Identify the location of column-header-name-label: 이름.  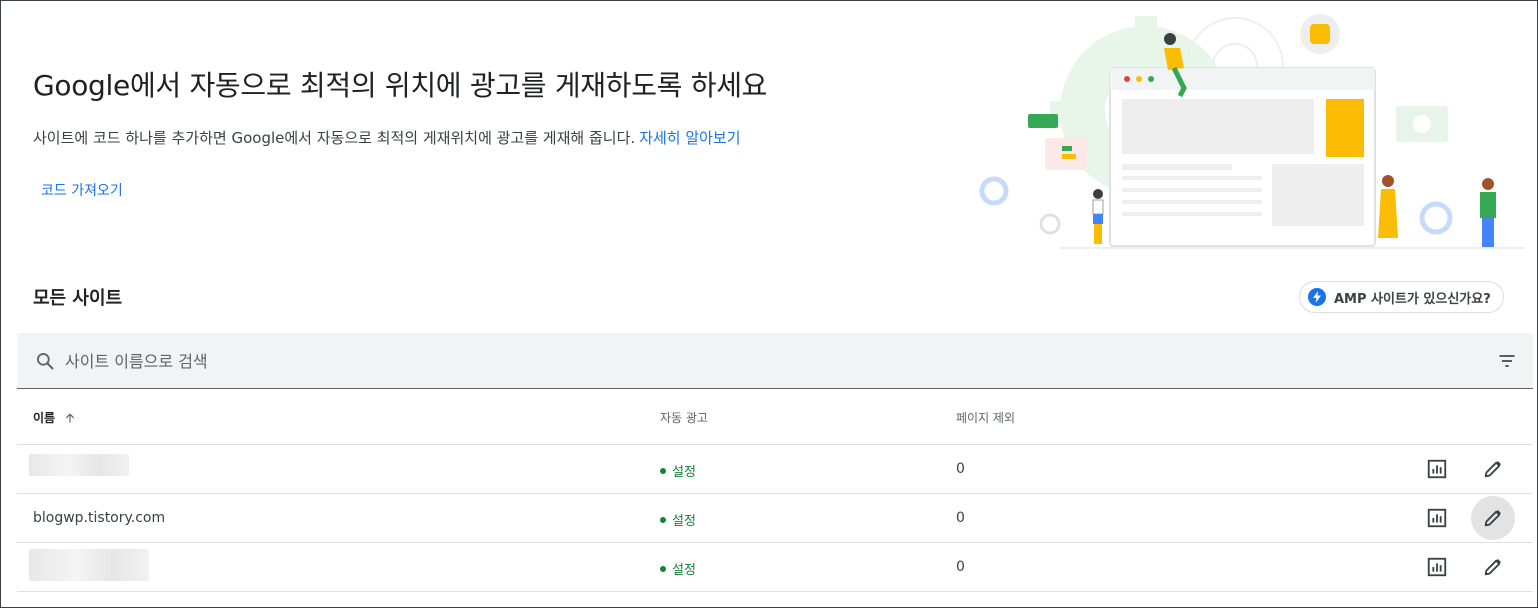
(44, 418).